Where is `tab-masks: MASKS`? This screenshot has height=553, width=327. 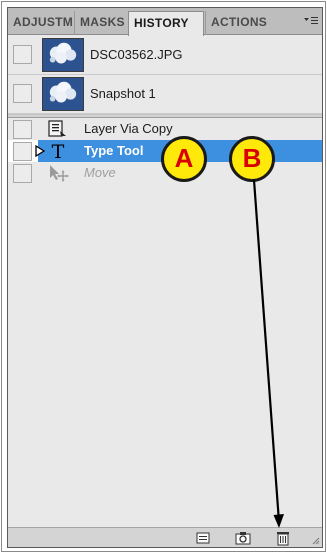
tab-masks: MASKS is located at coordinates (101, 23).